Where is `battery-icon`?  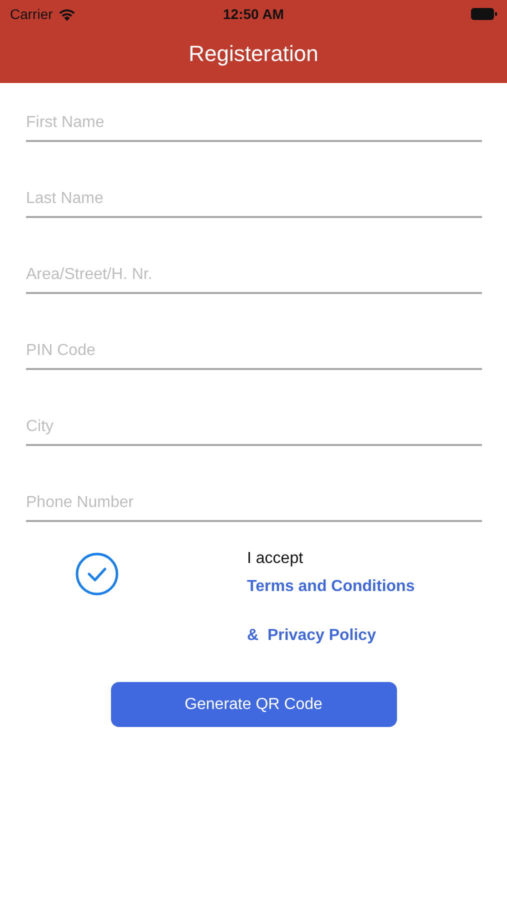 battery-icon is located at coordinates (483, 14).